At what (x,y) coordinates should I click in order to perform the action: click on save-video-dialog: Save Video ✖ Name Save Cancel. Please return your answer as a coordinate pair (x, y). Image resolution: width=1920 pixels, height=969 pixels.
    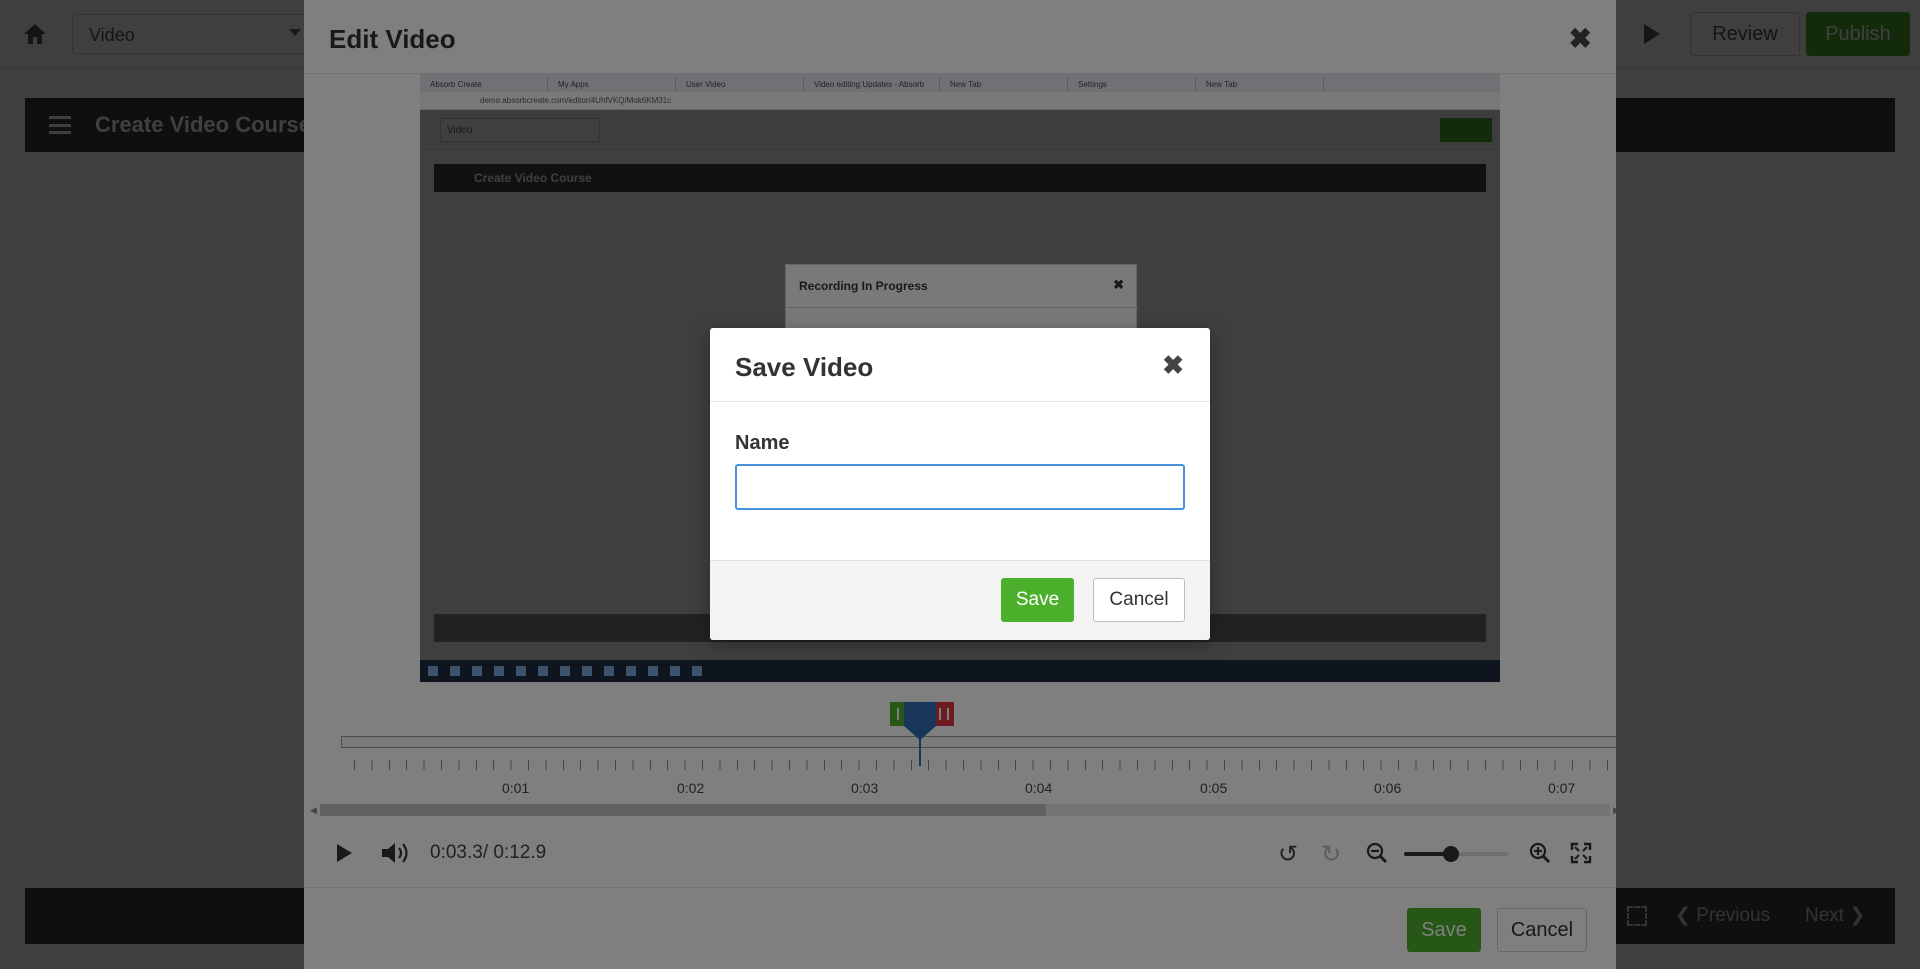
    Looking at the image, I should click on (960, 484).